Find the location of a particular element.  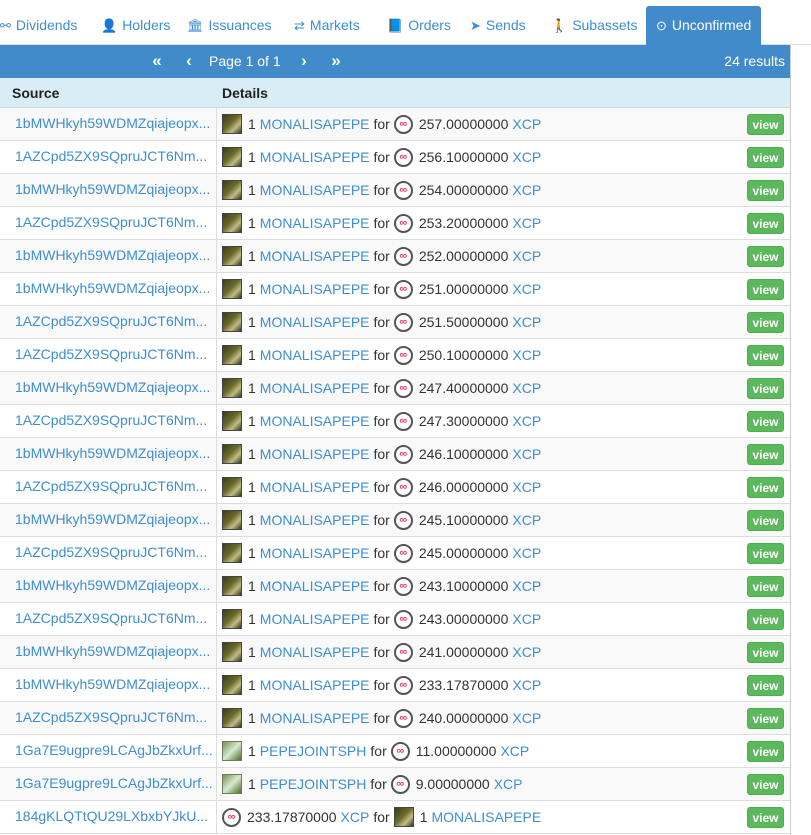

tab-markets: ⇄ Markets is located at coordinates (327, 25).